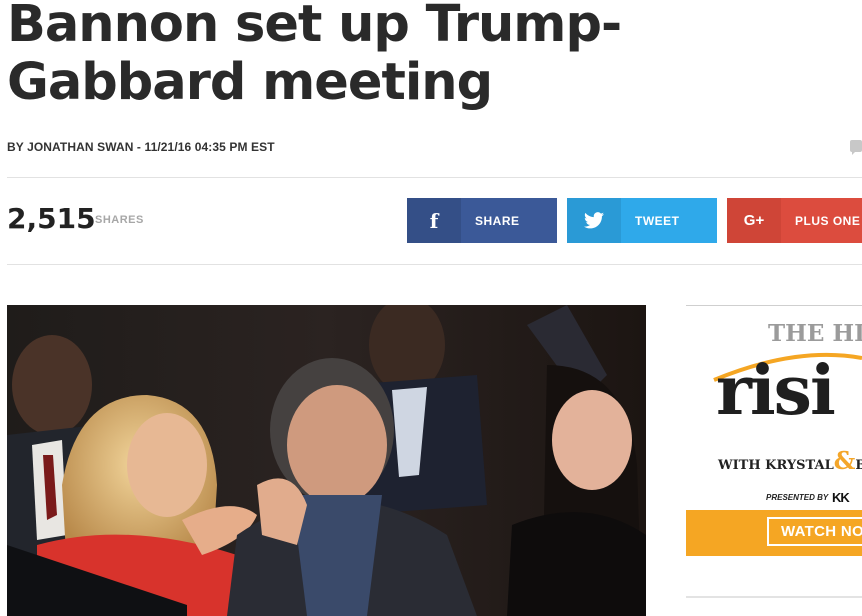 The height and width of the screenshot is (616, 862). Describe the element at coordinates (434, 220) in the screenshot. I see `facebook-icon: f` at that location.